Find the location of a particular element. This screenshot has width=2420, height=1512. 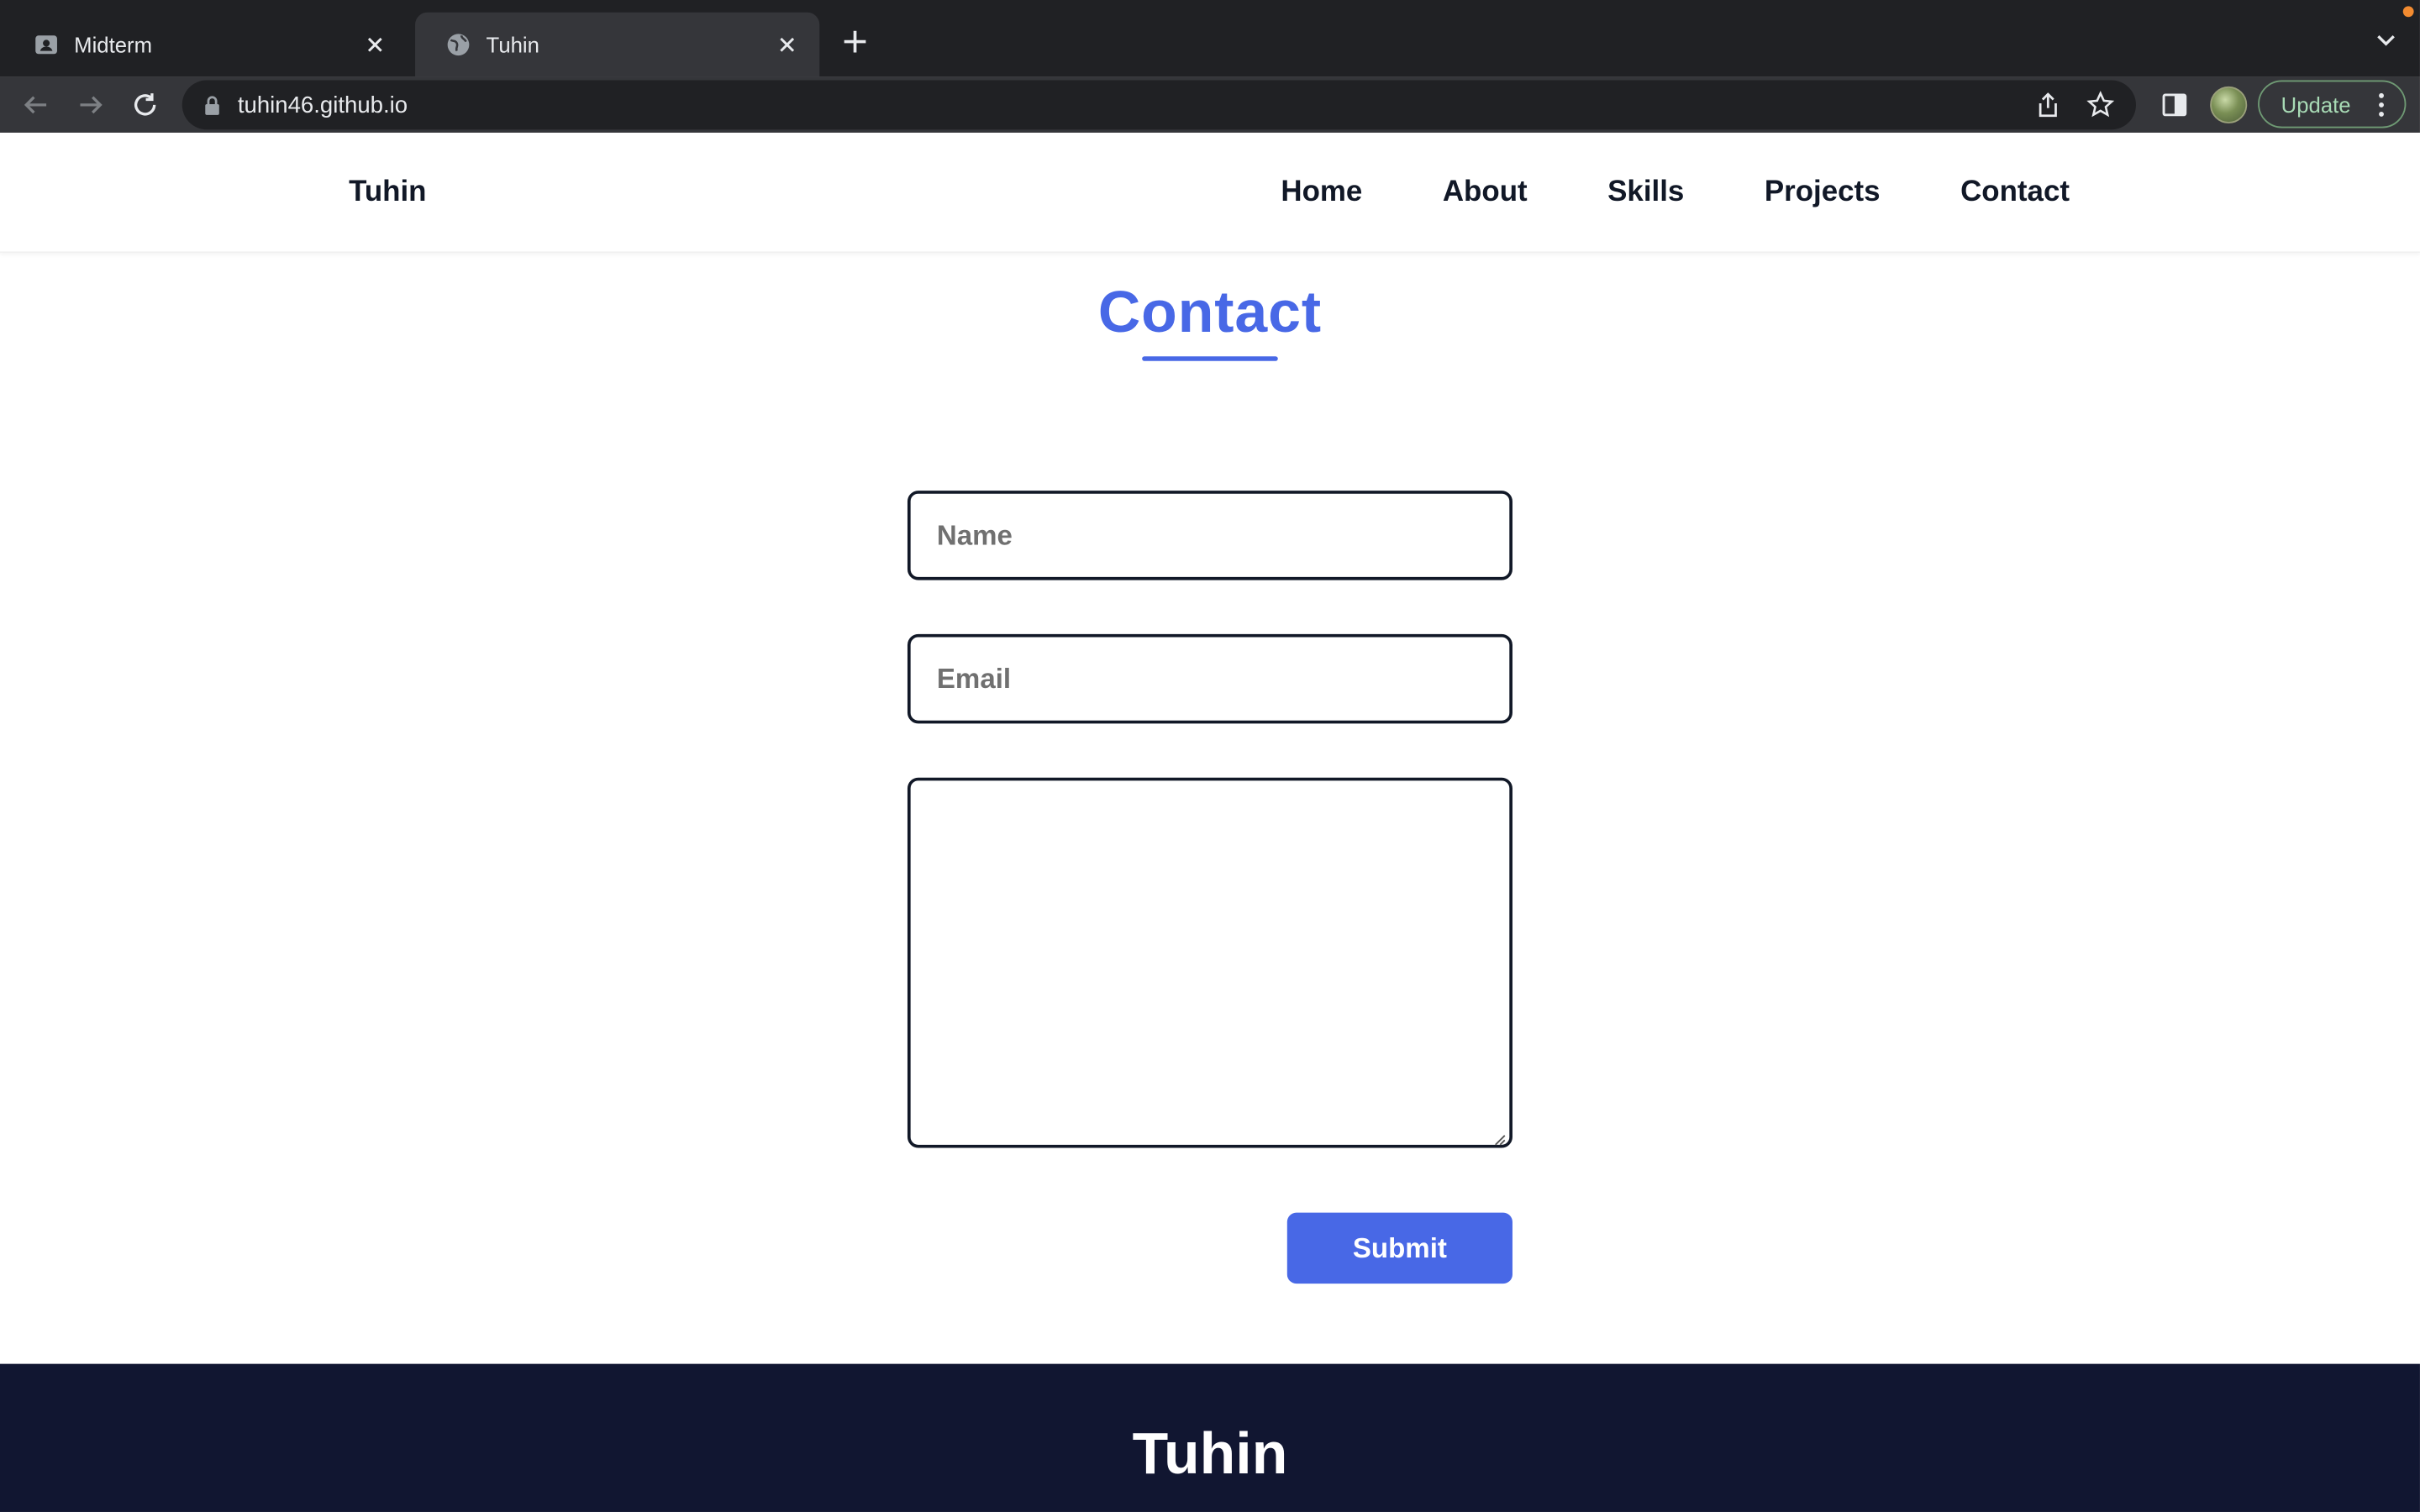

site-header: Tuhin Home About Skills Projects Contact is located at coordinates (1210, 193).